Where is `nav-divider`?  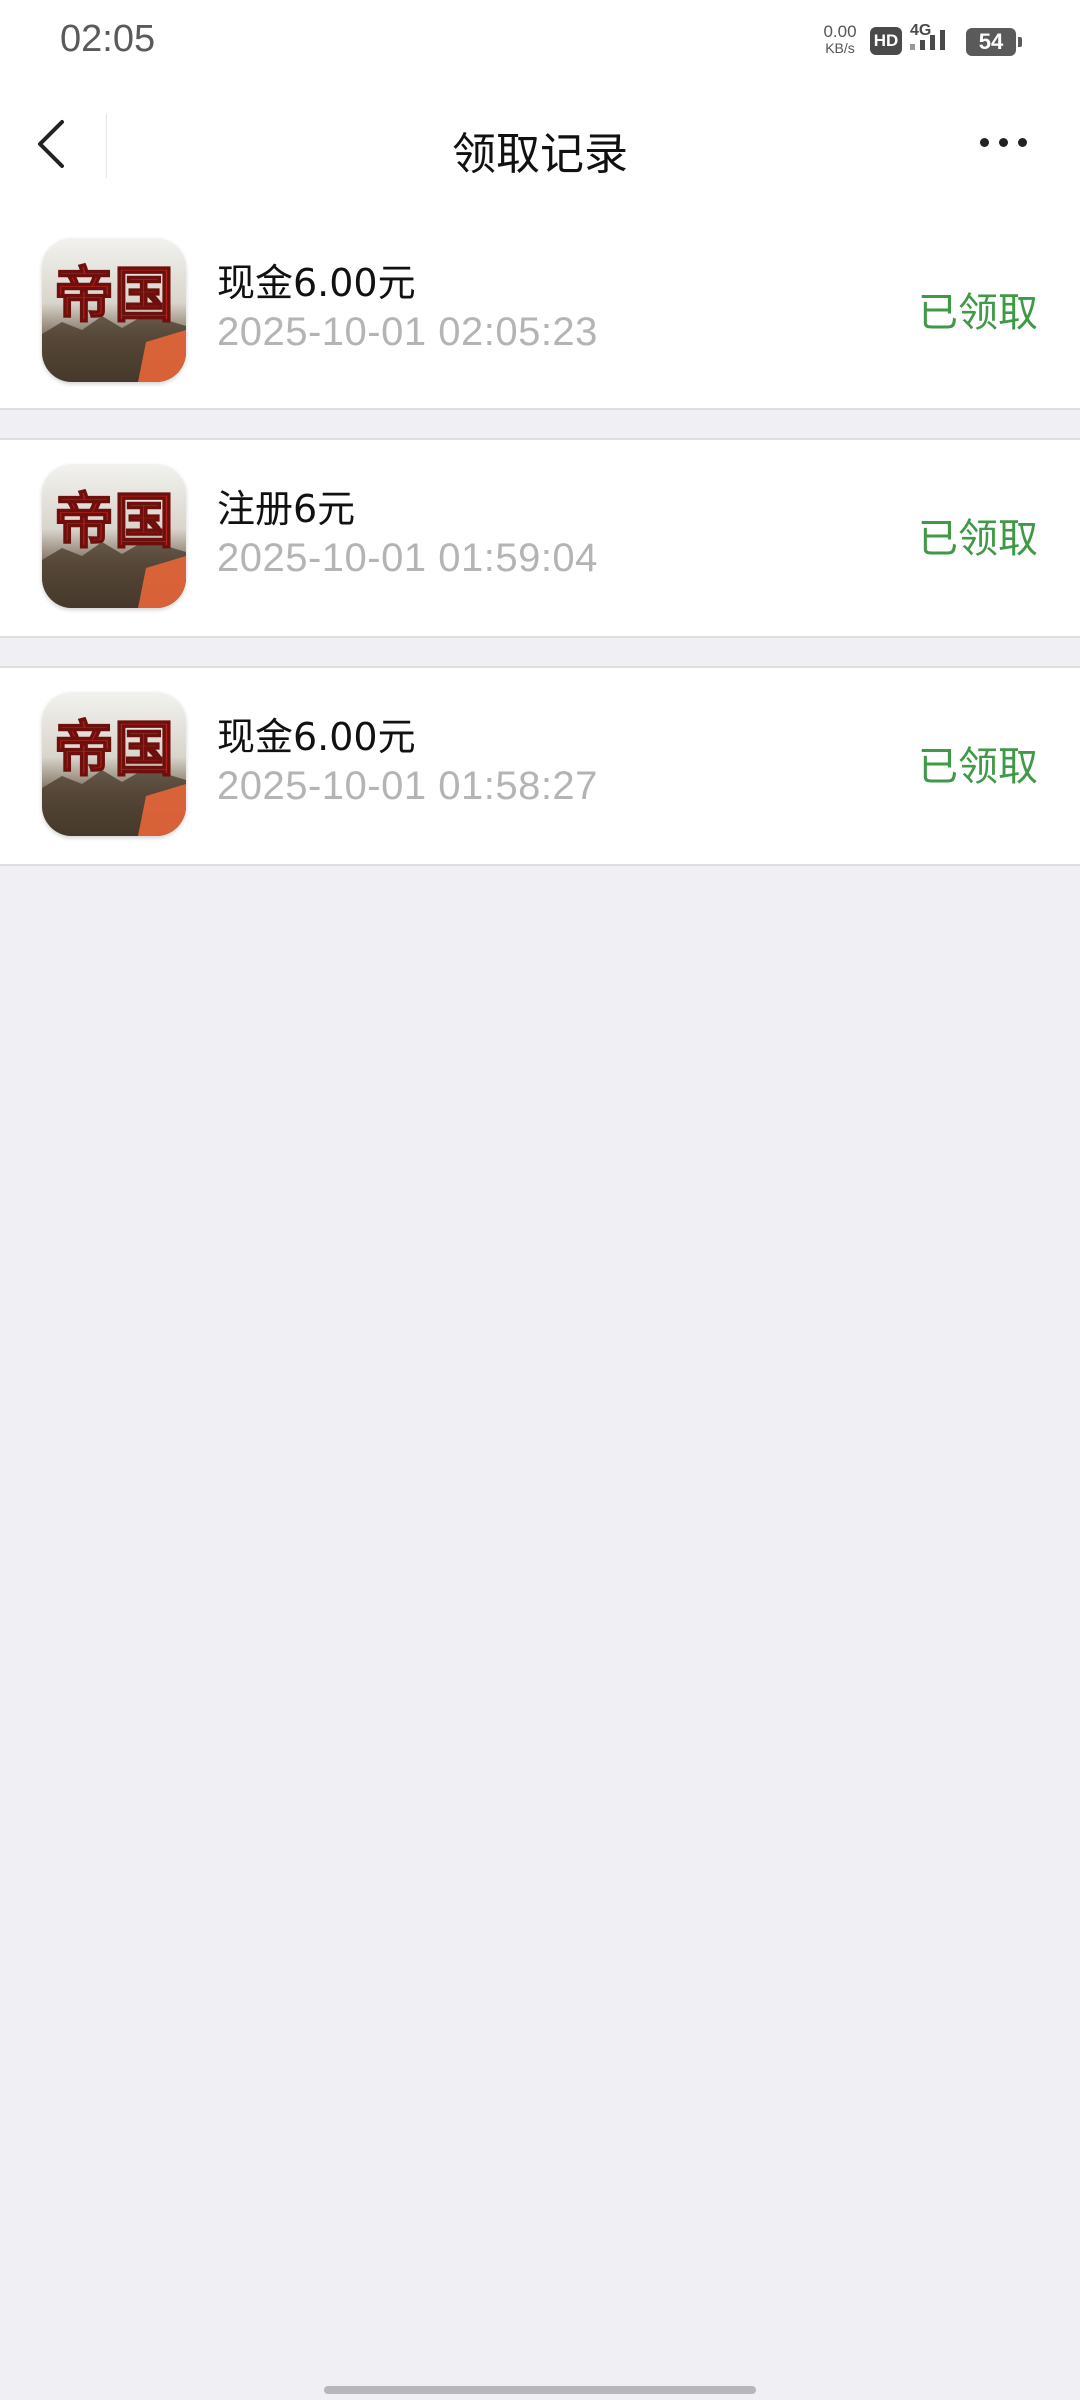
nav-divider is located at coordinates (106, 146).